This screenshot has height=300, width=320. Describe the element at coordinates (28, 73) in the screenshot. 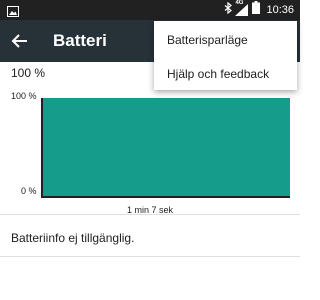

I see `battery-level: 100 %` at that location.